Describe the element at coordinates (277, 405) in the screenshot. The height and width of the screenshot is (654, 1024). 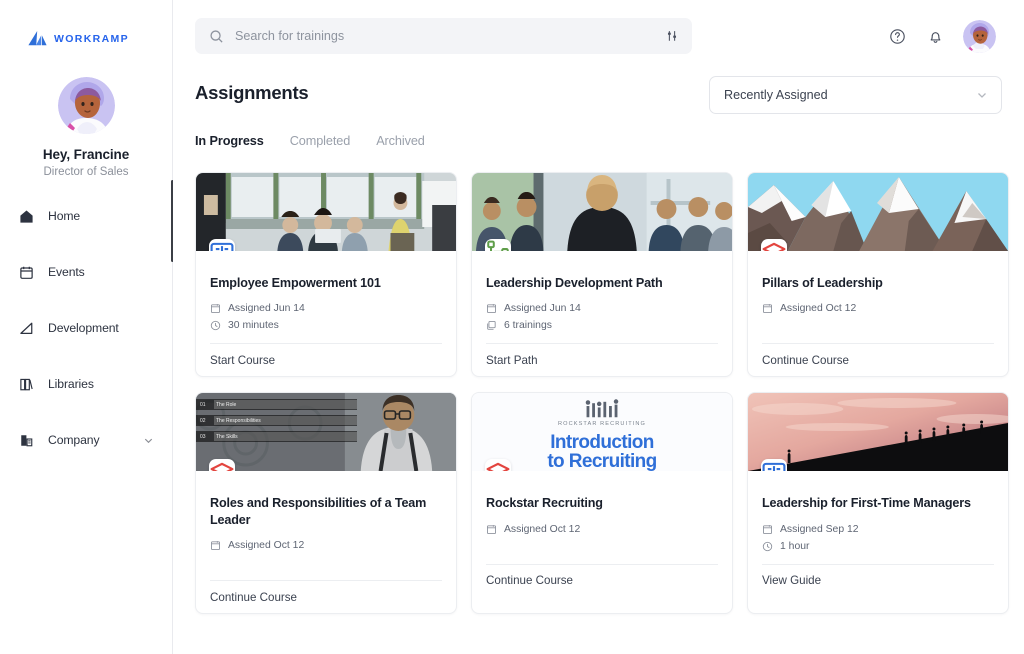
I see `thumb-module-row: 01 The Role` at that location.